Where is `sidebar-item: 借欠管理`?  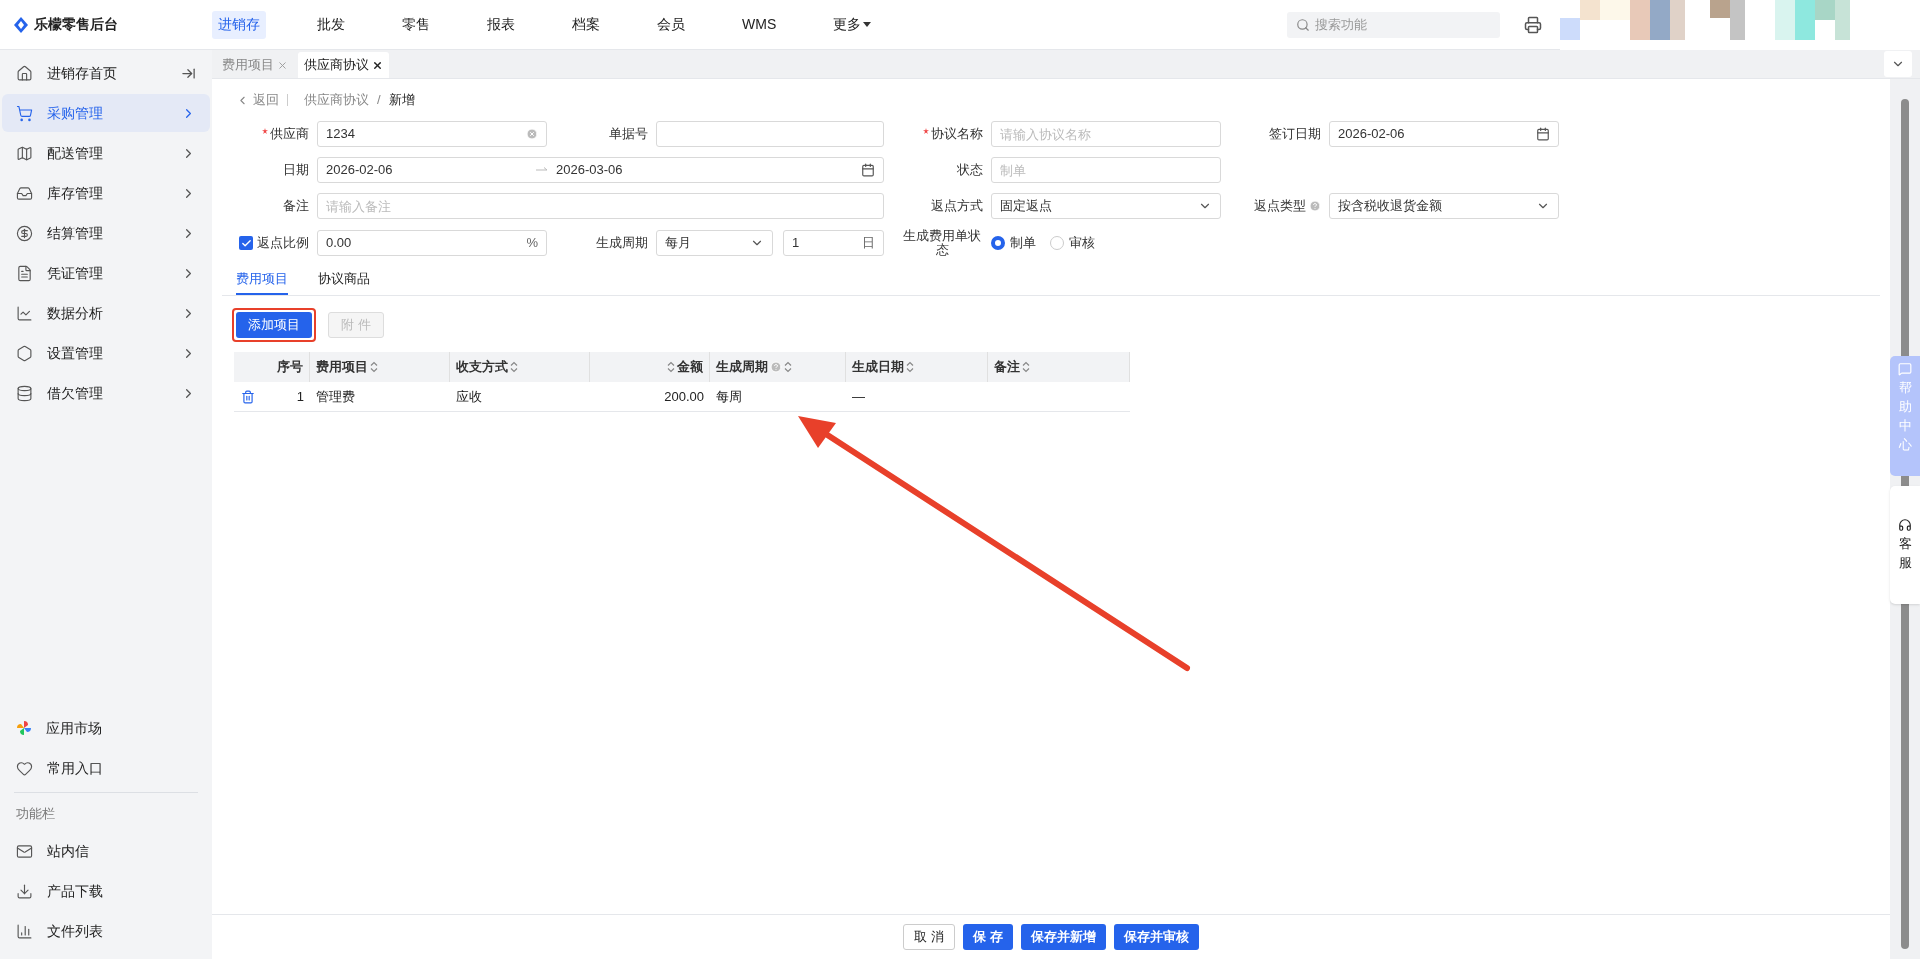
sidebar-item: 借欠管理 is located at coordinates (106, 393).